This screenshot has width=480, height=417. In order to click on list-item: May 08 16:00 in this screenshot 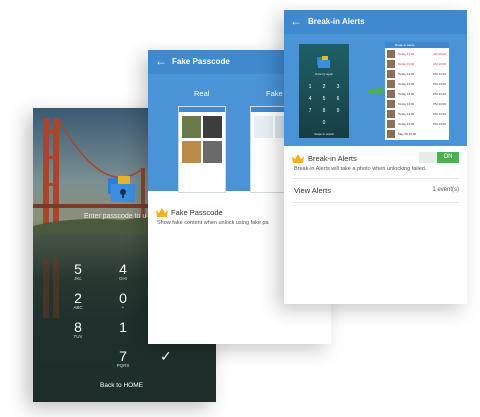, I will do `click(417, 134)`.